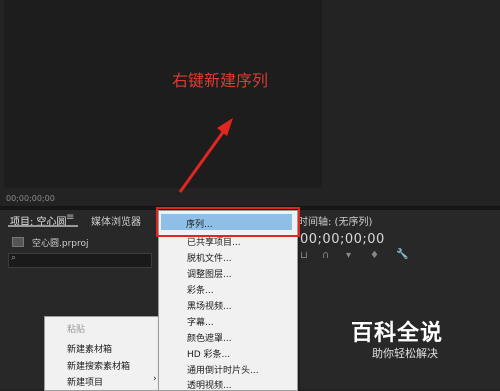  I want to click on watermark-title: 百科全说, so click(397, 333).